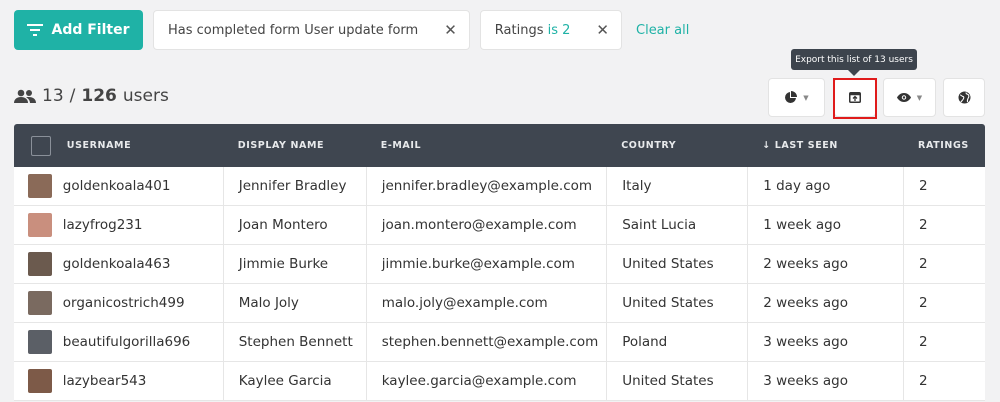  What do you see at coordinates (855, 98) in the screenshot?
I see `export-button-highlight` at bounding box center [855, 98].